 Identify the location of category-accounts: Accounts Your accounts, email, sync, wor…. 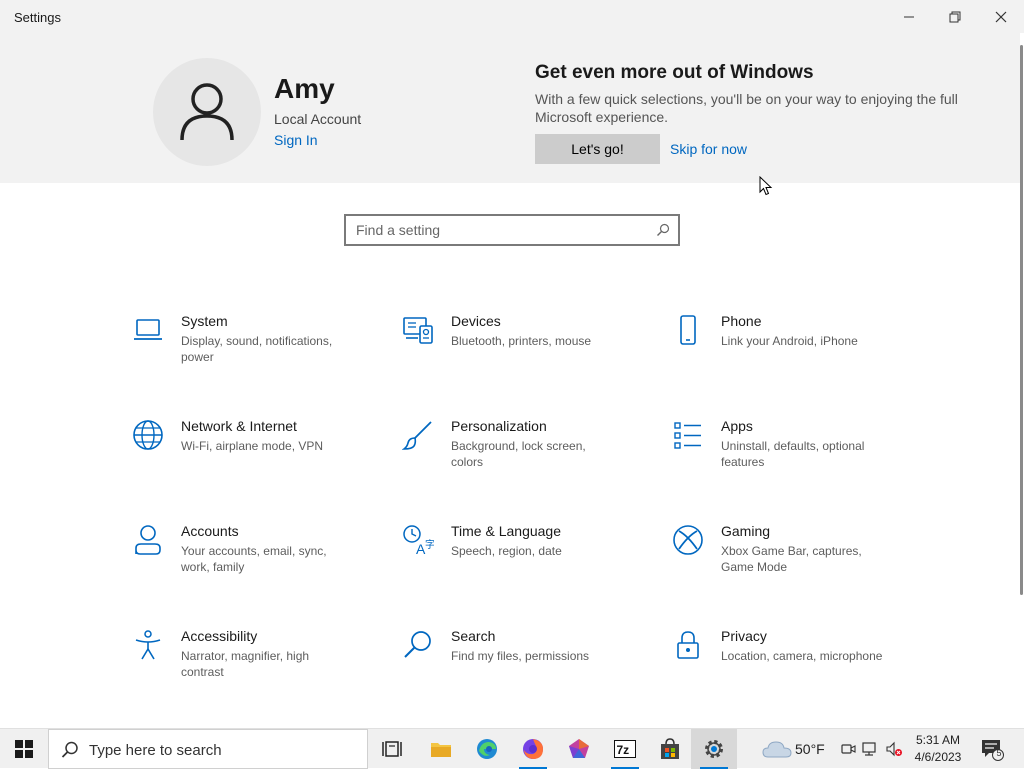
(256, 558).